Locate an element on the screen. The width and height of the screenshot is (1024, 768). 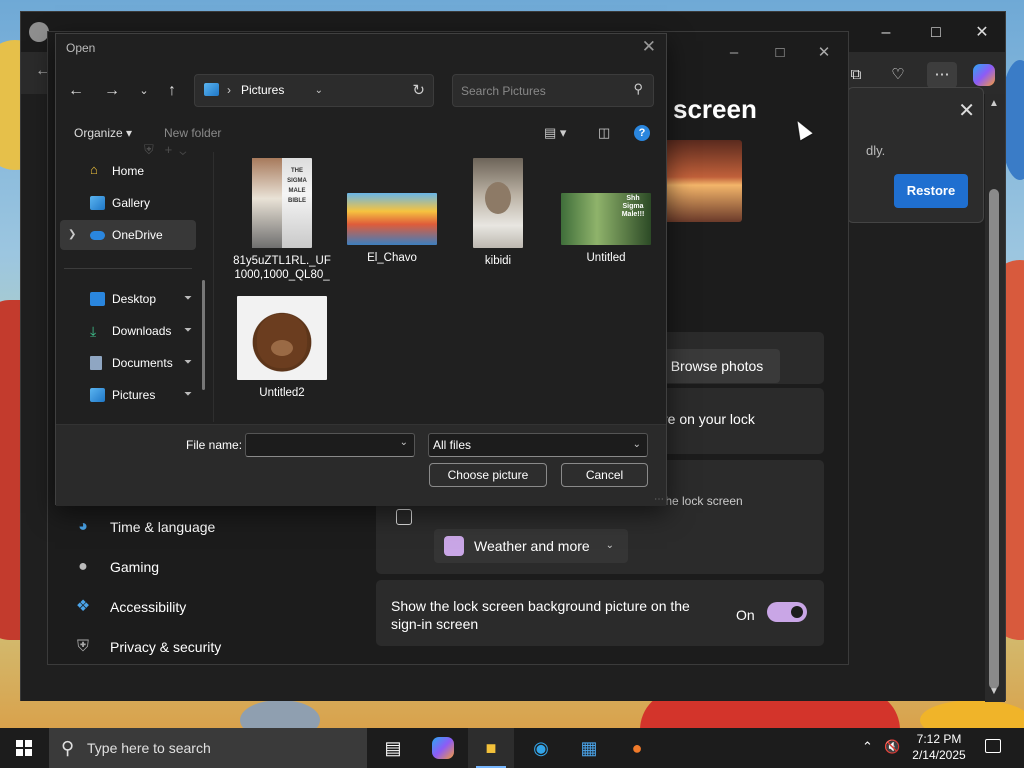
file-item: El_Chavo is located at coordinates (392, 229).